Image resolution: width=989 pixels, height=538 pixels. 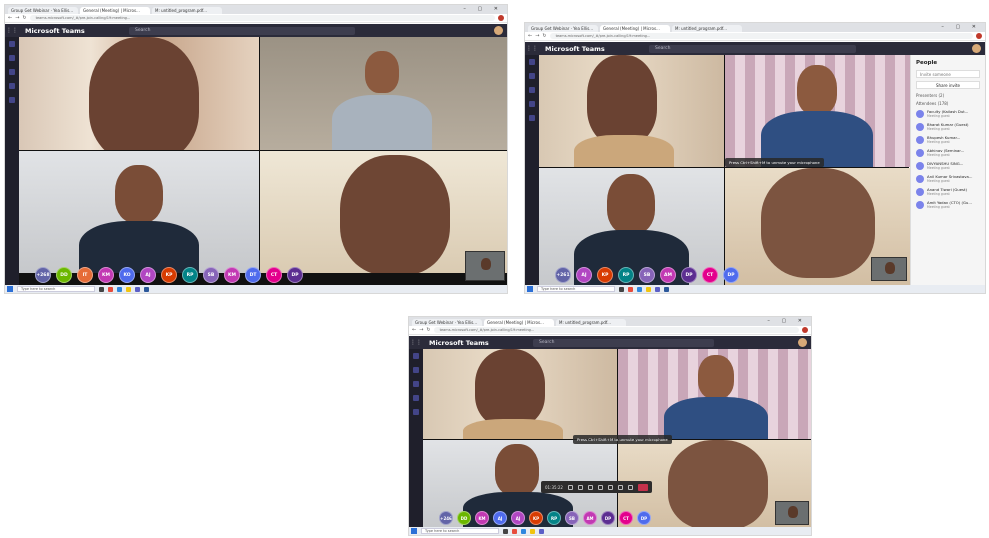 I want to click on word-icon, so click(x=146, y=289).